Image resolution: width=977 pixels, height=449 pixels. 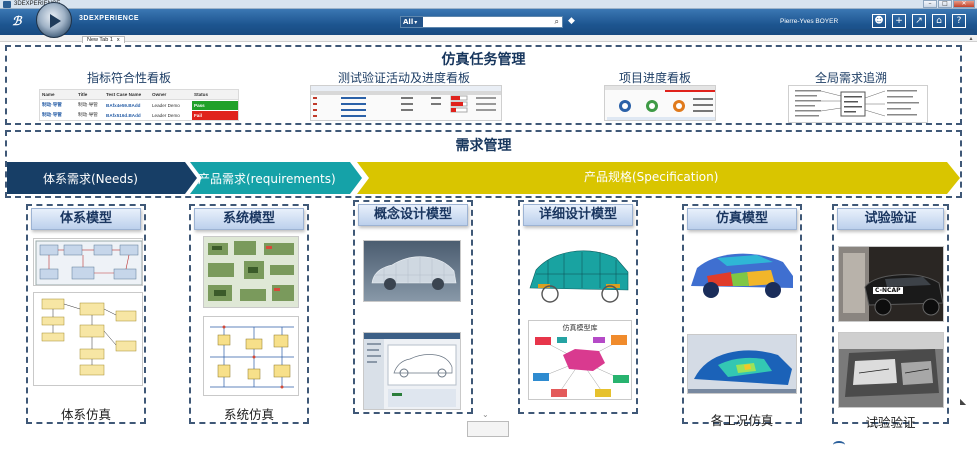 What do you see at coordinates (483, 178) in the screenshot?
I see `requirements-flow` at bounding box center [483, 178].